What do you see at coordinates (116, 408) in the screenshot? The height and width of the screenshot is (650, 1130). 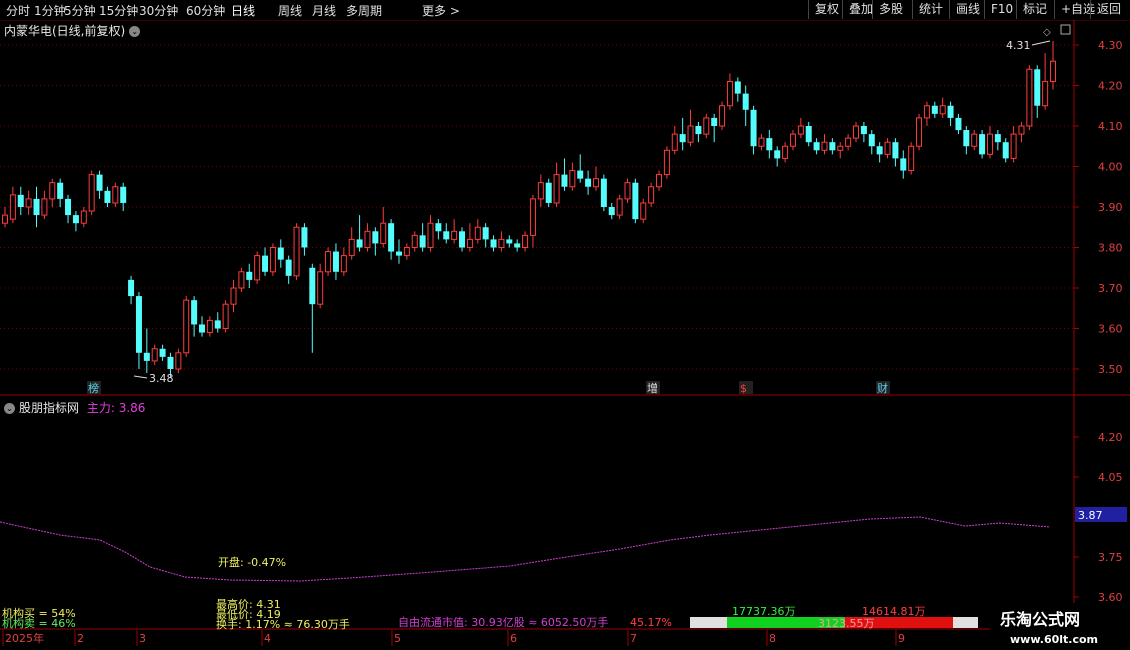 I see `main-force-value: 主力: 3.86` at bounding box center [116, 408].